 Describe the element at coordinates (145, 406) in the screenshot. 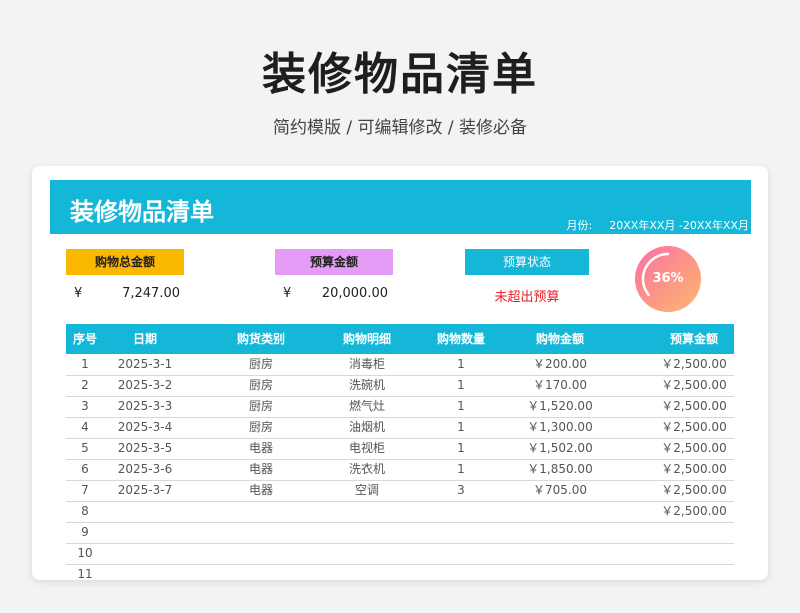

I see `cell-date: 2025-3-3` at that location.